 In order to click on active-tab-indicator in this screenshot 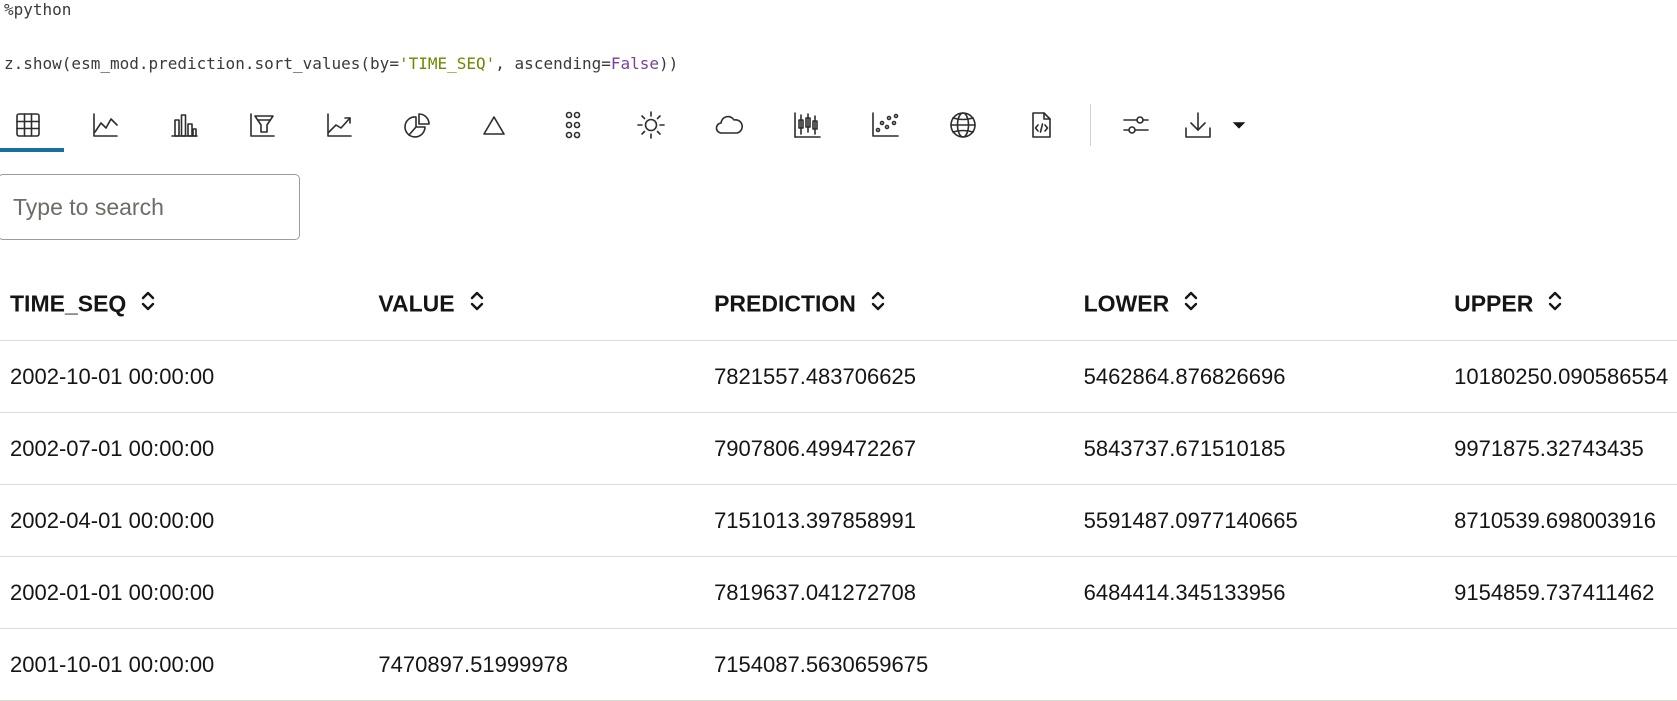, I will do `click(32, 150)`.